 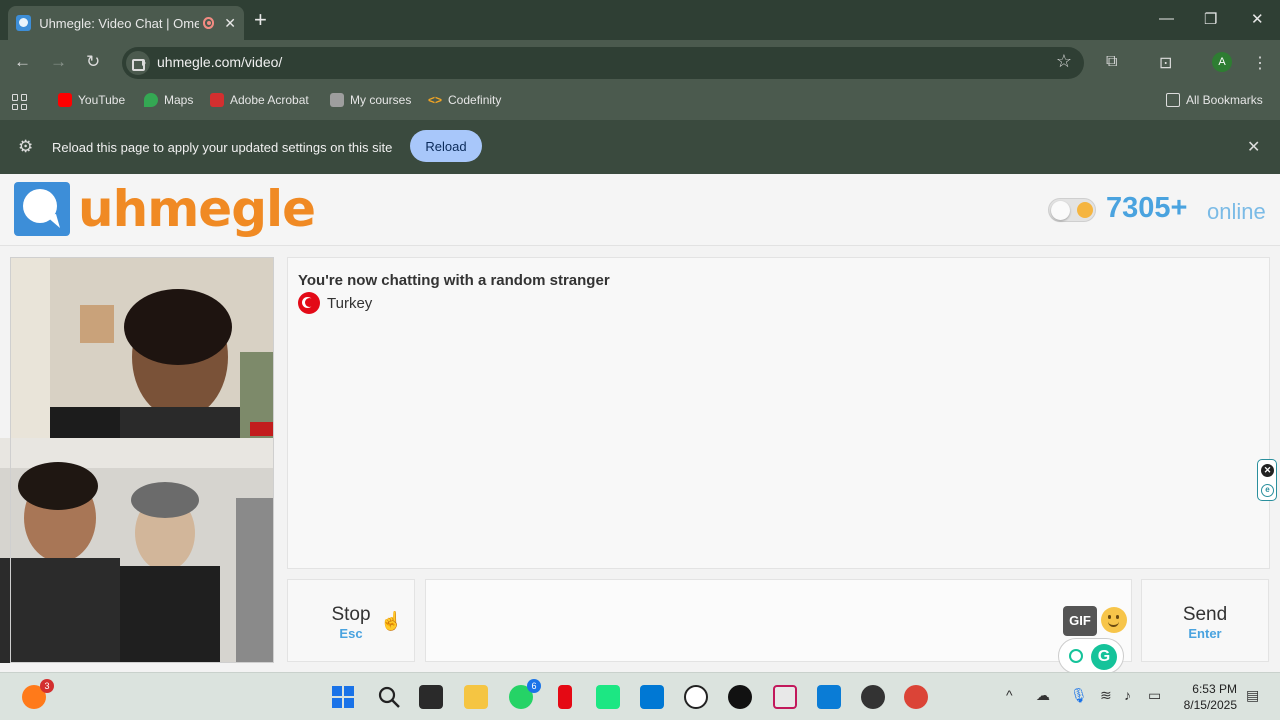 I want to click on file-explorer-icon, so click(x=476, y=697).